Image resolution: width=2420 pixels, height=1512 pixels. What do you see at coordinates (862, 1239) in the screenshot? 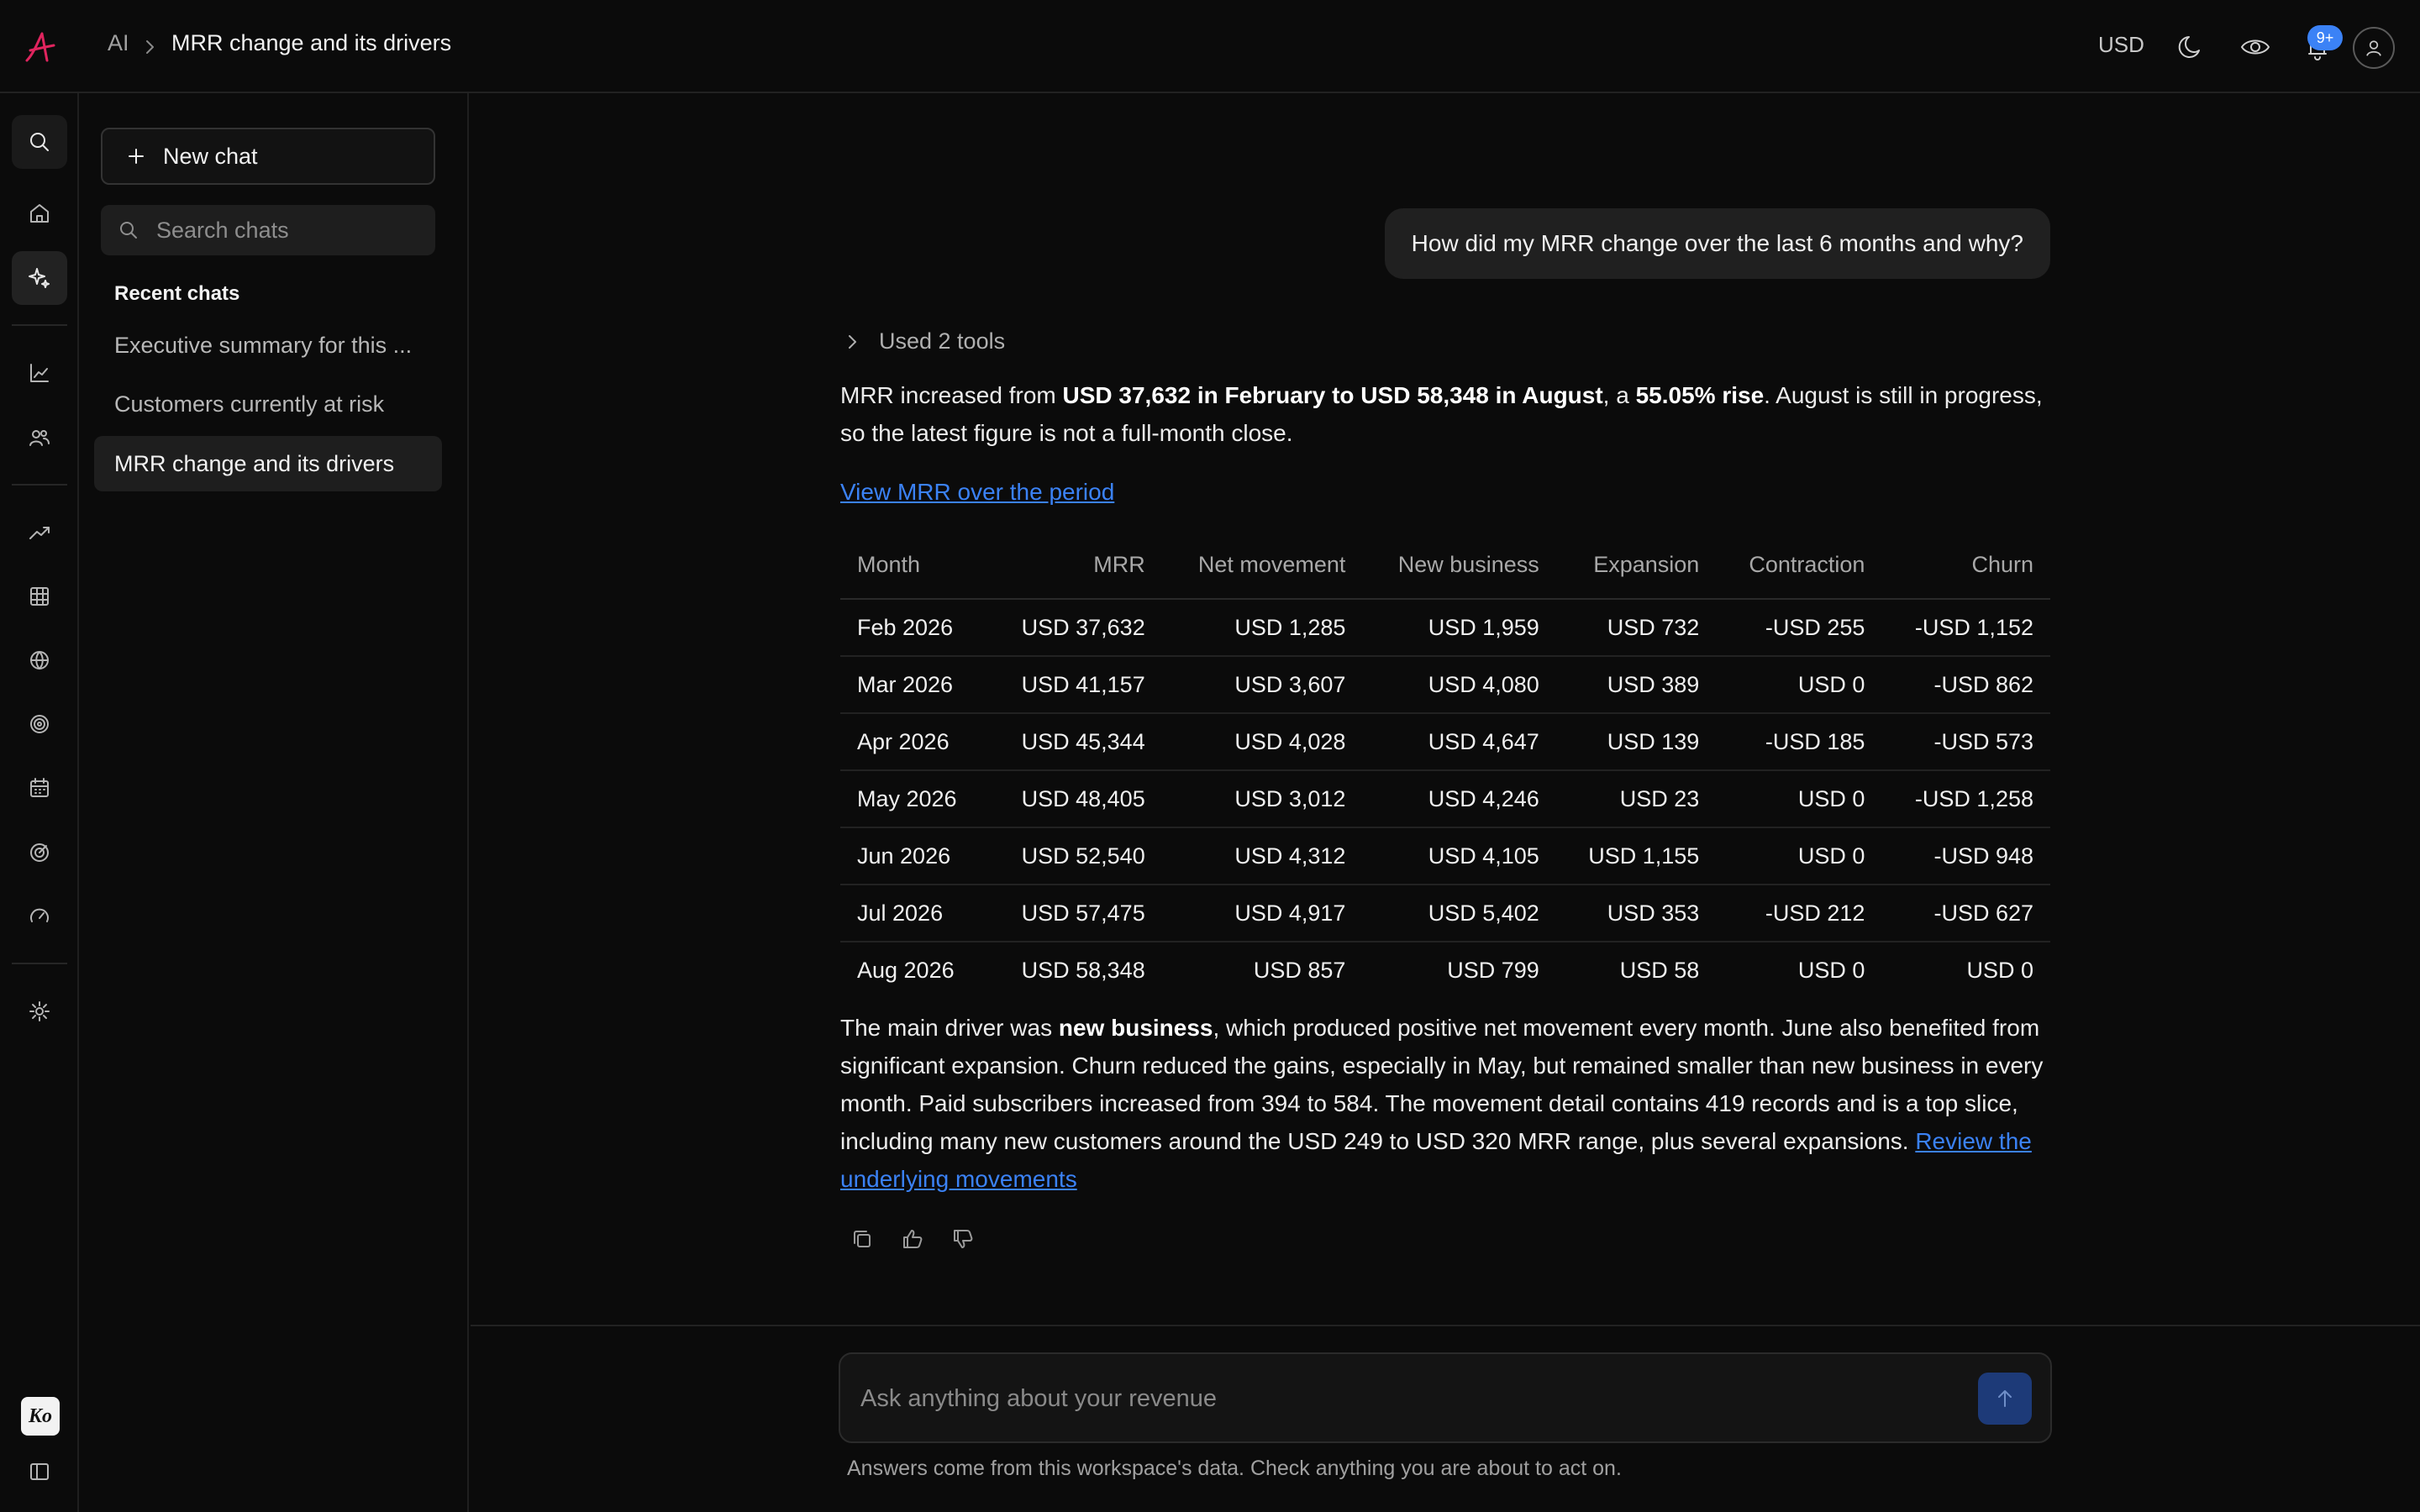
I see `copy-icon` at bounding box center [862, 1239].